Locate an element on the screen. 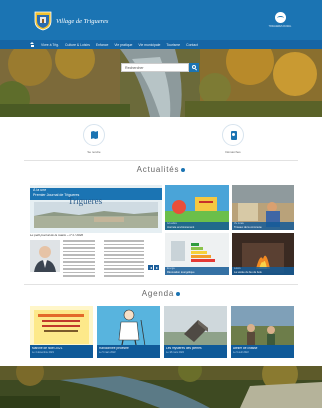  quick-link-docs-label: Démarches is located at coordinates (233, 152).